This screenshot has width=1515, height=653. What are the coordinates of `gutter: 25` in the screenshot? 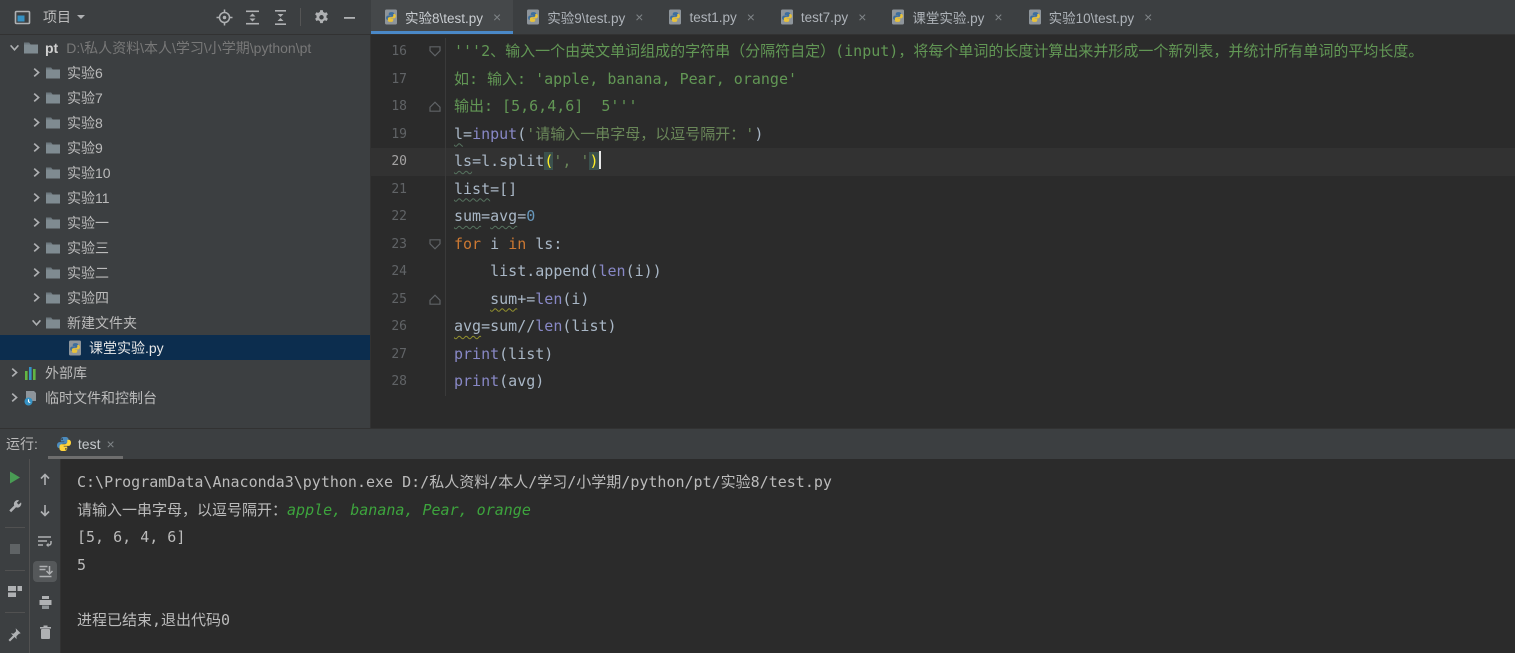 It's located at (408, 299).